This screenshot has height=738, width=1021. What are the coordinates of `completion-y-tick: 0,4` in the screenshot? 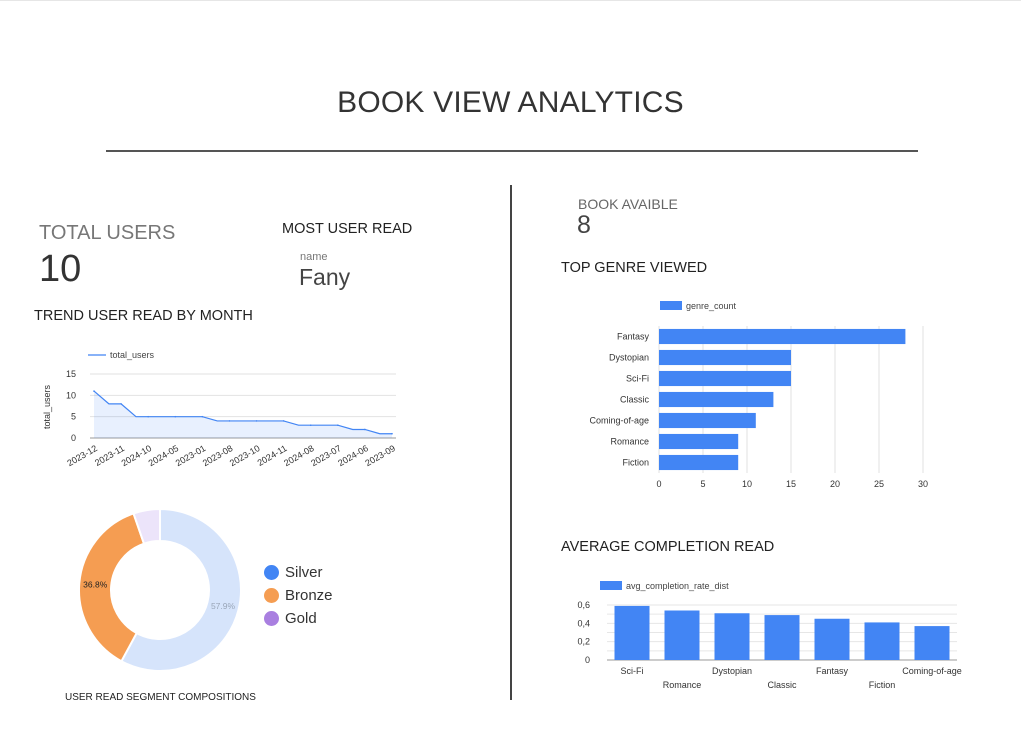 It's located at (583, 623).